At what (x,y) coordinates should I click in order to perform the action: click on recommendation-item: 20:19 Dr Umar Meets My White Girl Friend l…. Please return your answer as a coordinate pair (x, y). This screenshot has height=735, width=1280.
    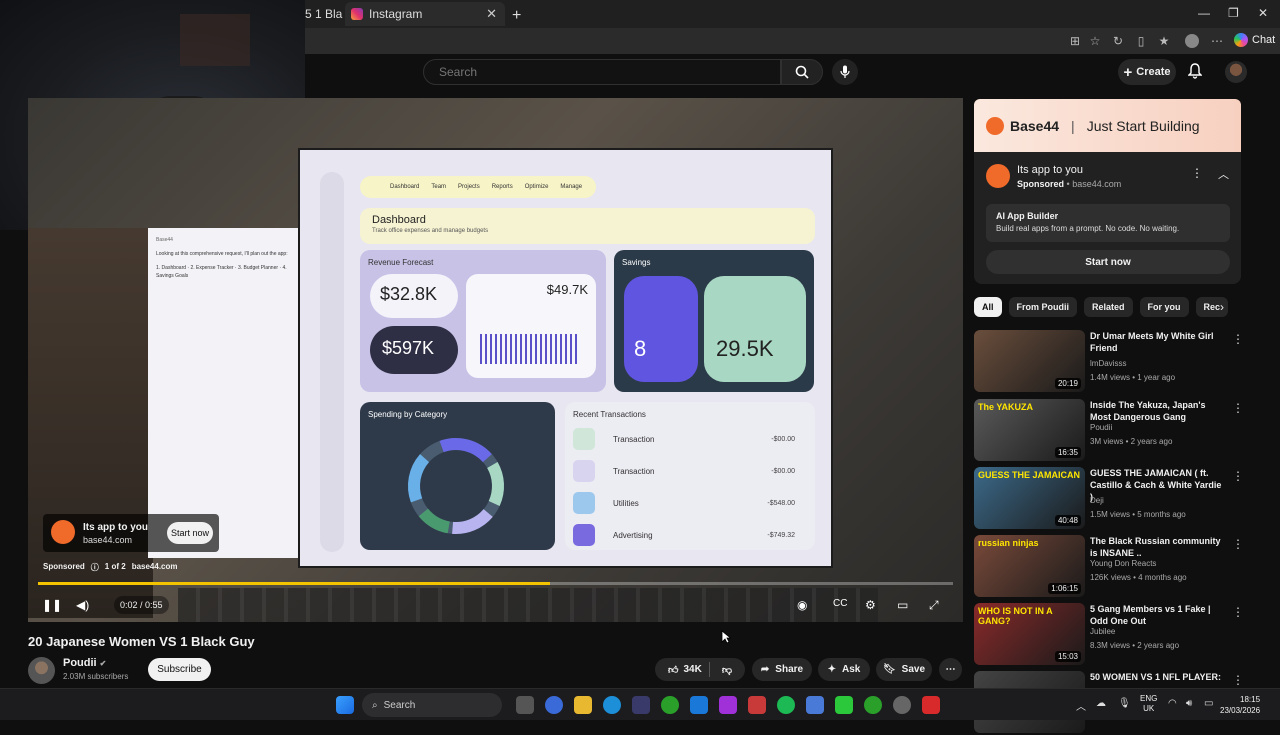
    Looking at the image, I should click on (1109, 362).